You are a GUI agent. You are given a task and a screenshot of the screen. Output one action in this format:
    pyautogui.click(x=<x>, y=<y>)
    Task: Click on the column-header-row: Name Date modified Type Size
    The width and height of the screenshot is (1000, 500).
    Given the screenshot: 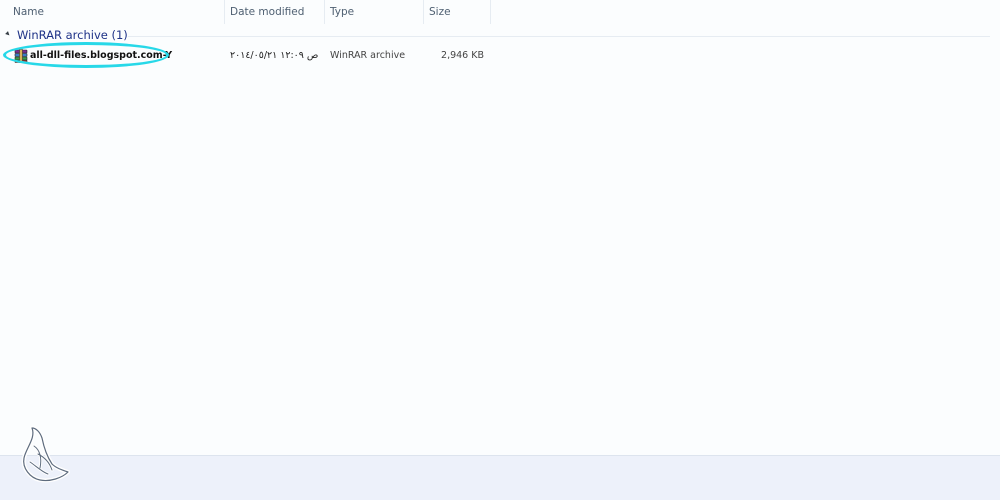 What is the action you would take?
    pyautogui.click(x=500, y=12)
    